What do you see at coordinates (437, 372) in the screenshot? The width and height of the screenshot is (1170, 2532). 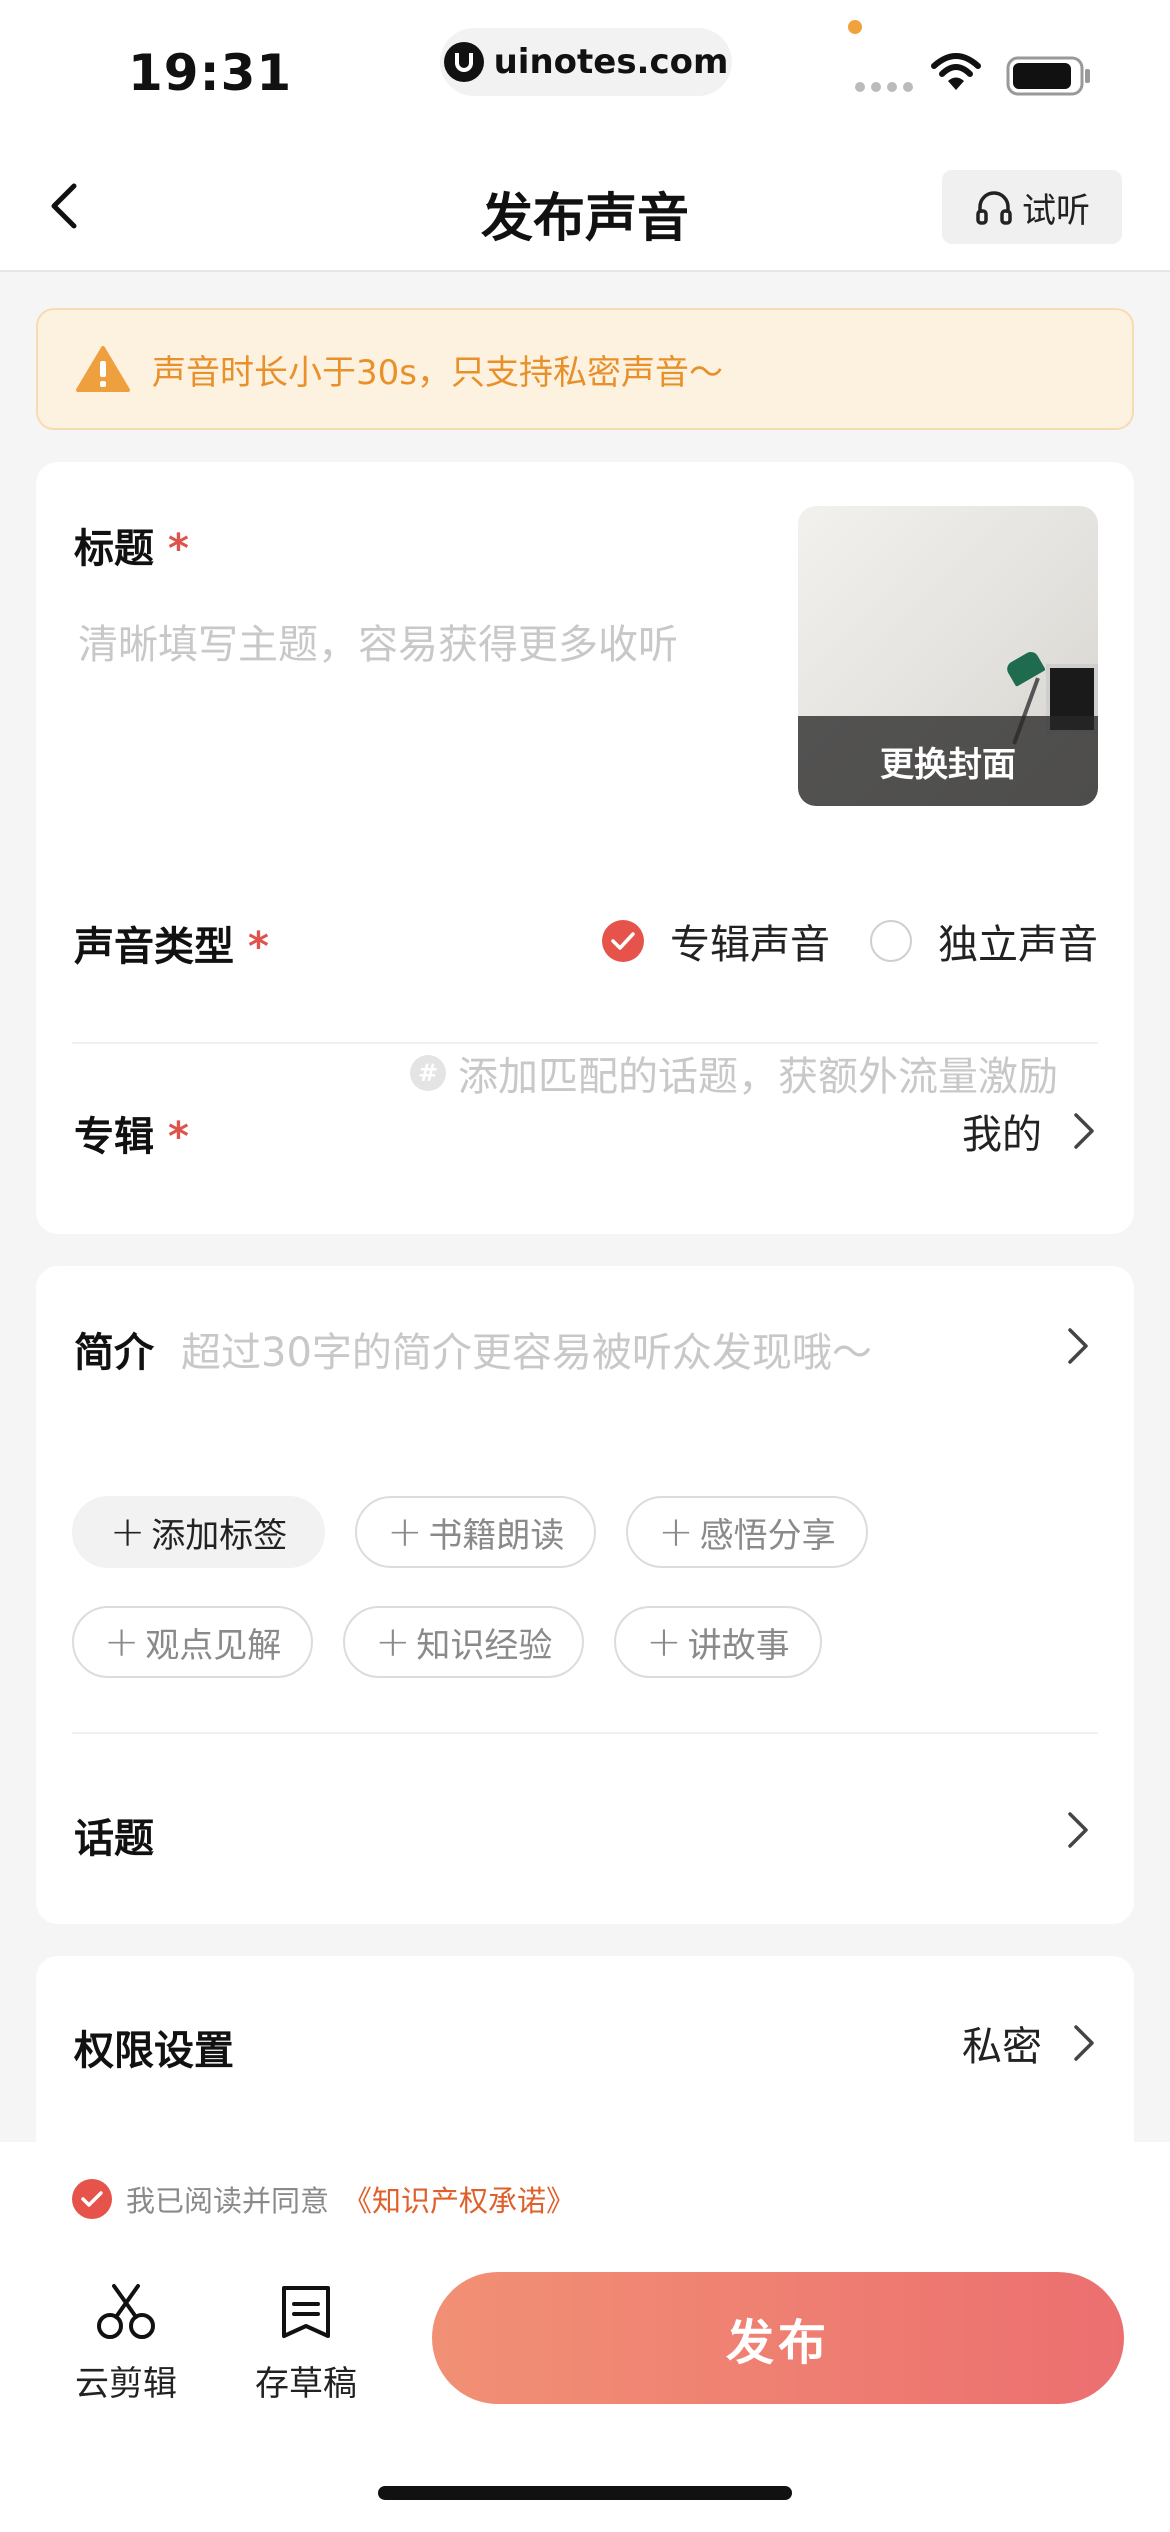 I see `warning-text: 声音时长小于30s，只支持私密声音～` at bounding box center [437, 372].